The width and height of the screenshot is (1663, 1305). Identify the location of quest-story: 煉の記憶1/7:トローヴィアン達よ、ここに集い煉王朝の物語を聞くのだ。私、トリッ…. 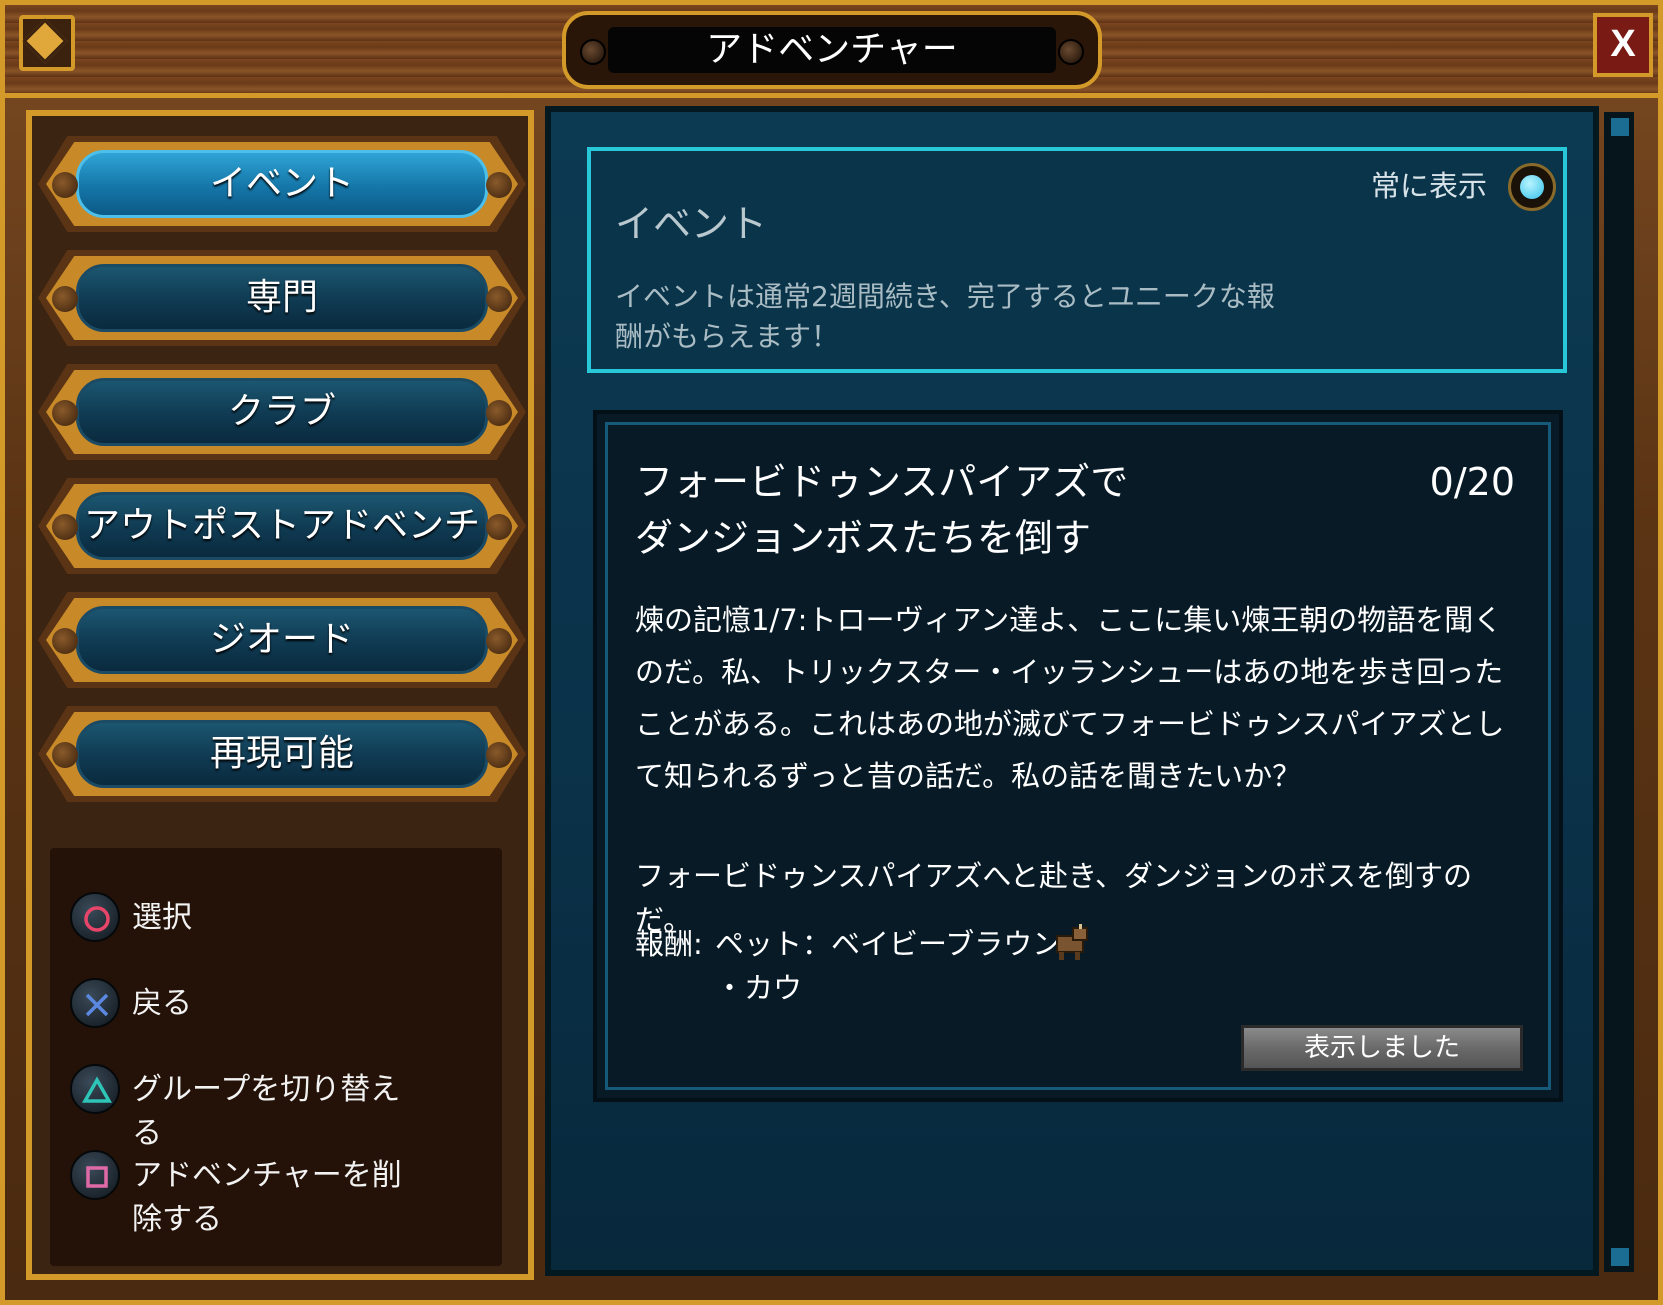
(1070, 698).